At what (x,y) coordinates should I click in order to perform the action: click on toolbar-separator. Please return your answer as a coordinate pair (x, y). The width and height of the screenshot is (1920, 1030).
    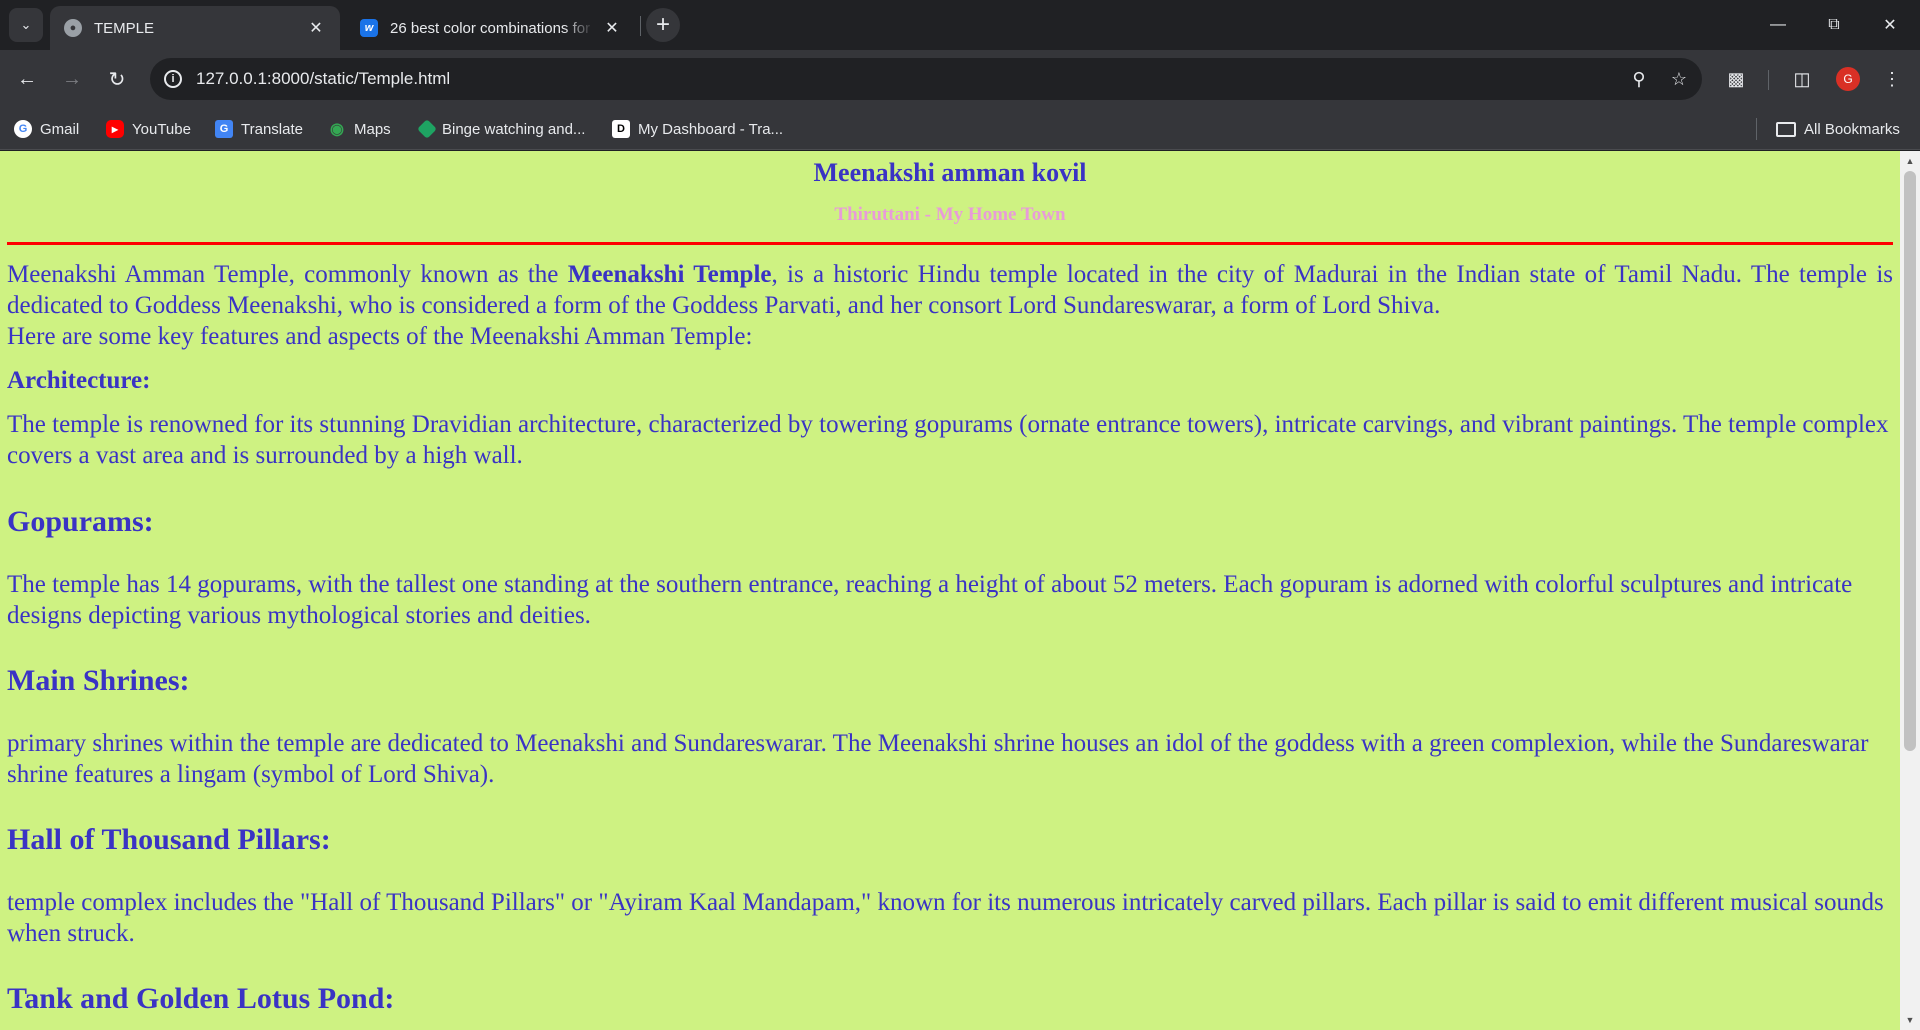
    Looking at the image, I should click on (1768, 80).